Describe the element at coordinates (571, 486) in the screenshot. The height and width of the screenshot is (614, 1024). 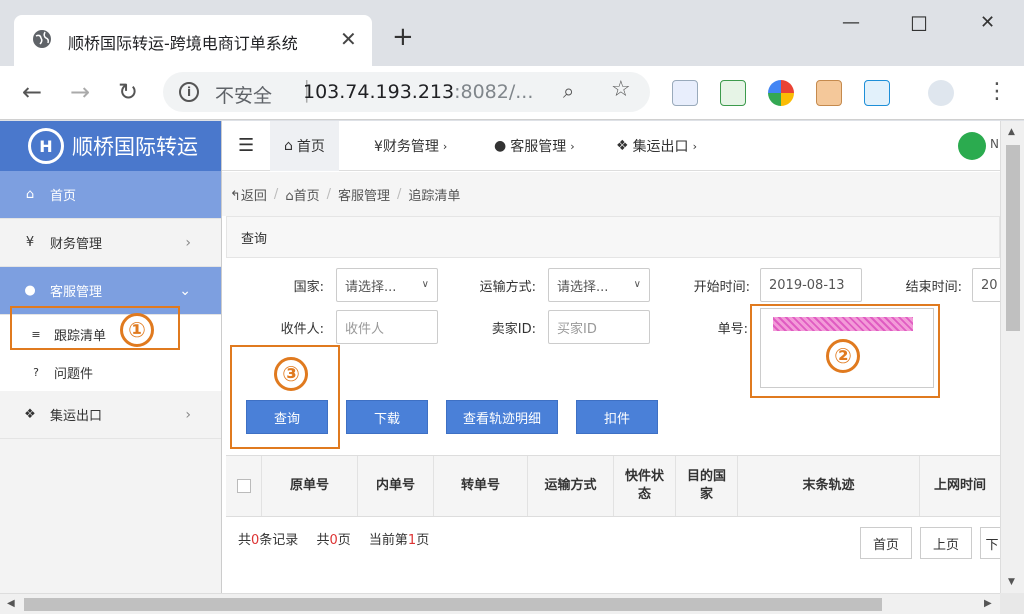
I see `column-header: 运输方式` at that location.